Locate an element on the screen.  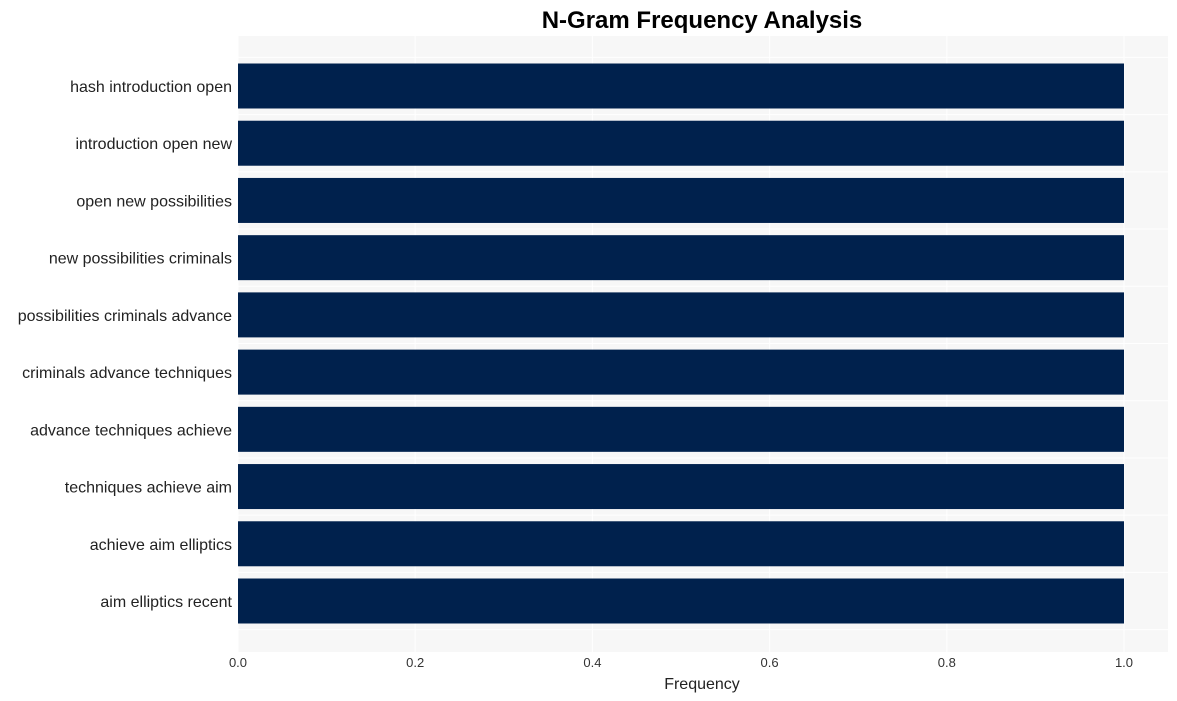
chart-title: N-Gram Frequency Analysis is located at coordinates (702, 20).